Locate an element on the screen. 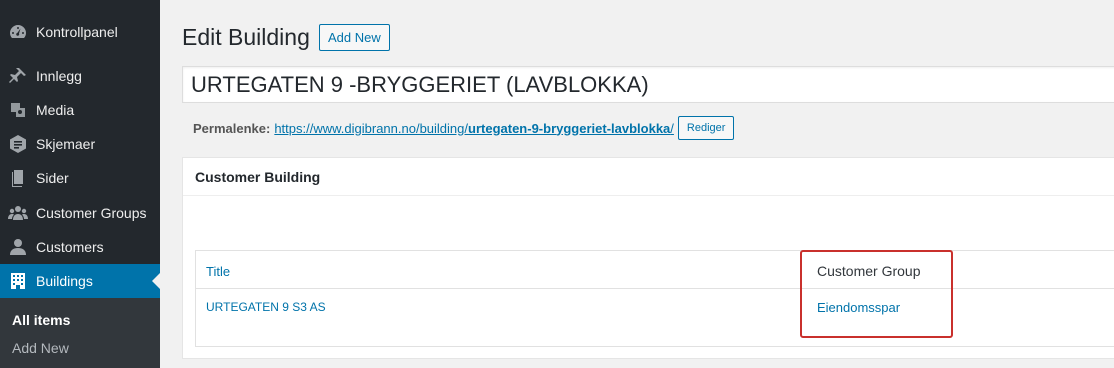 This screenshot has height=368, width=1114. sidebar-item-label: Sider is located at coordinates (52, 178).